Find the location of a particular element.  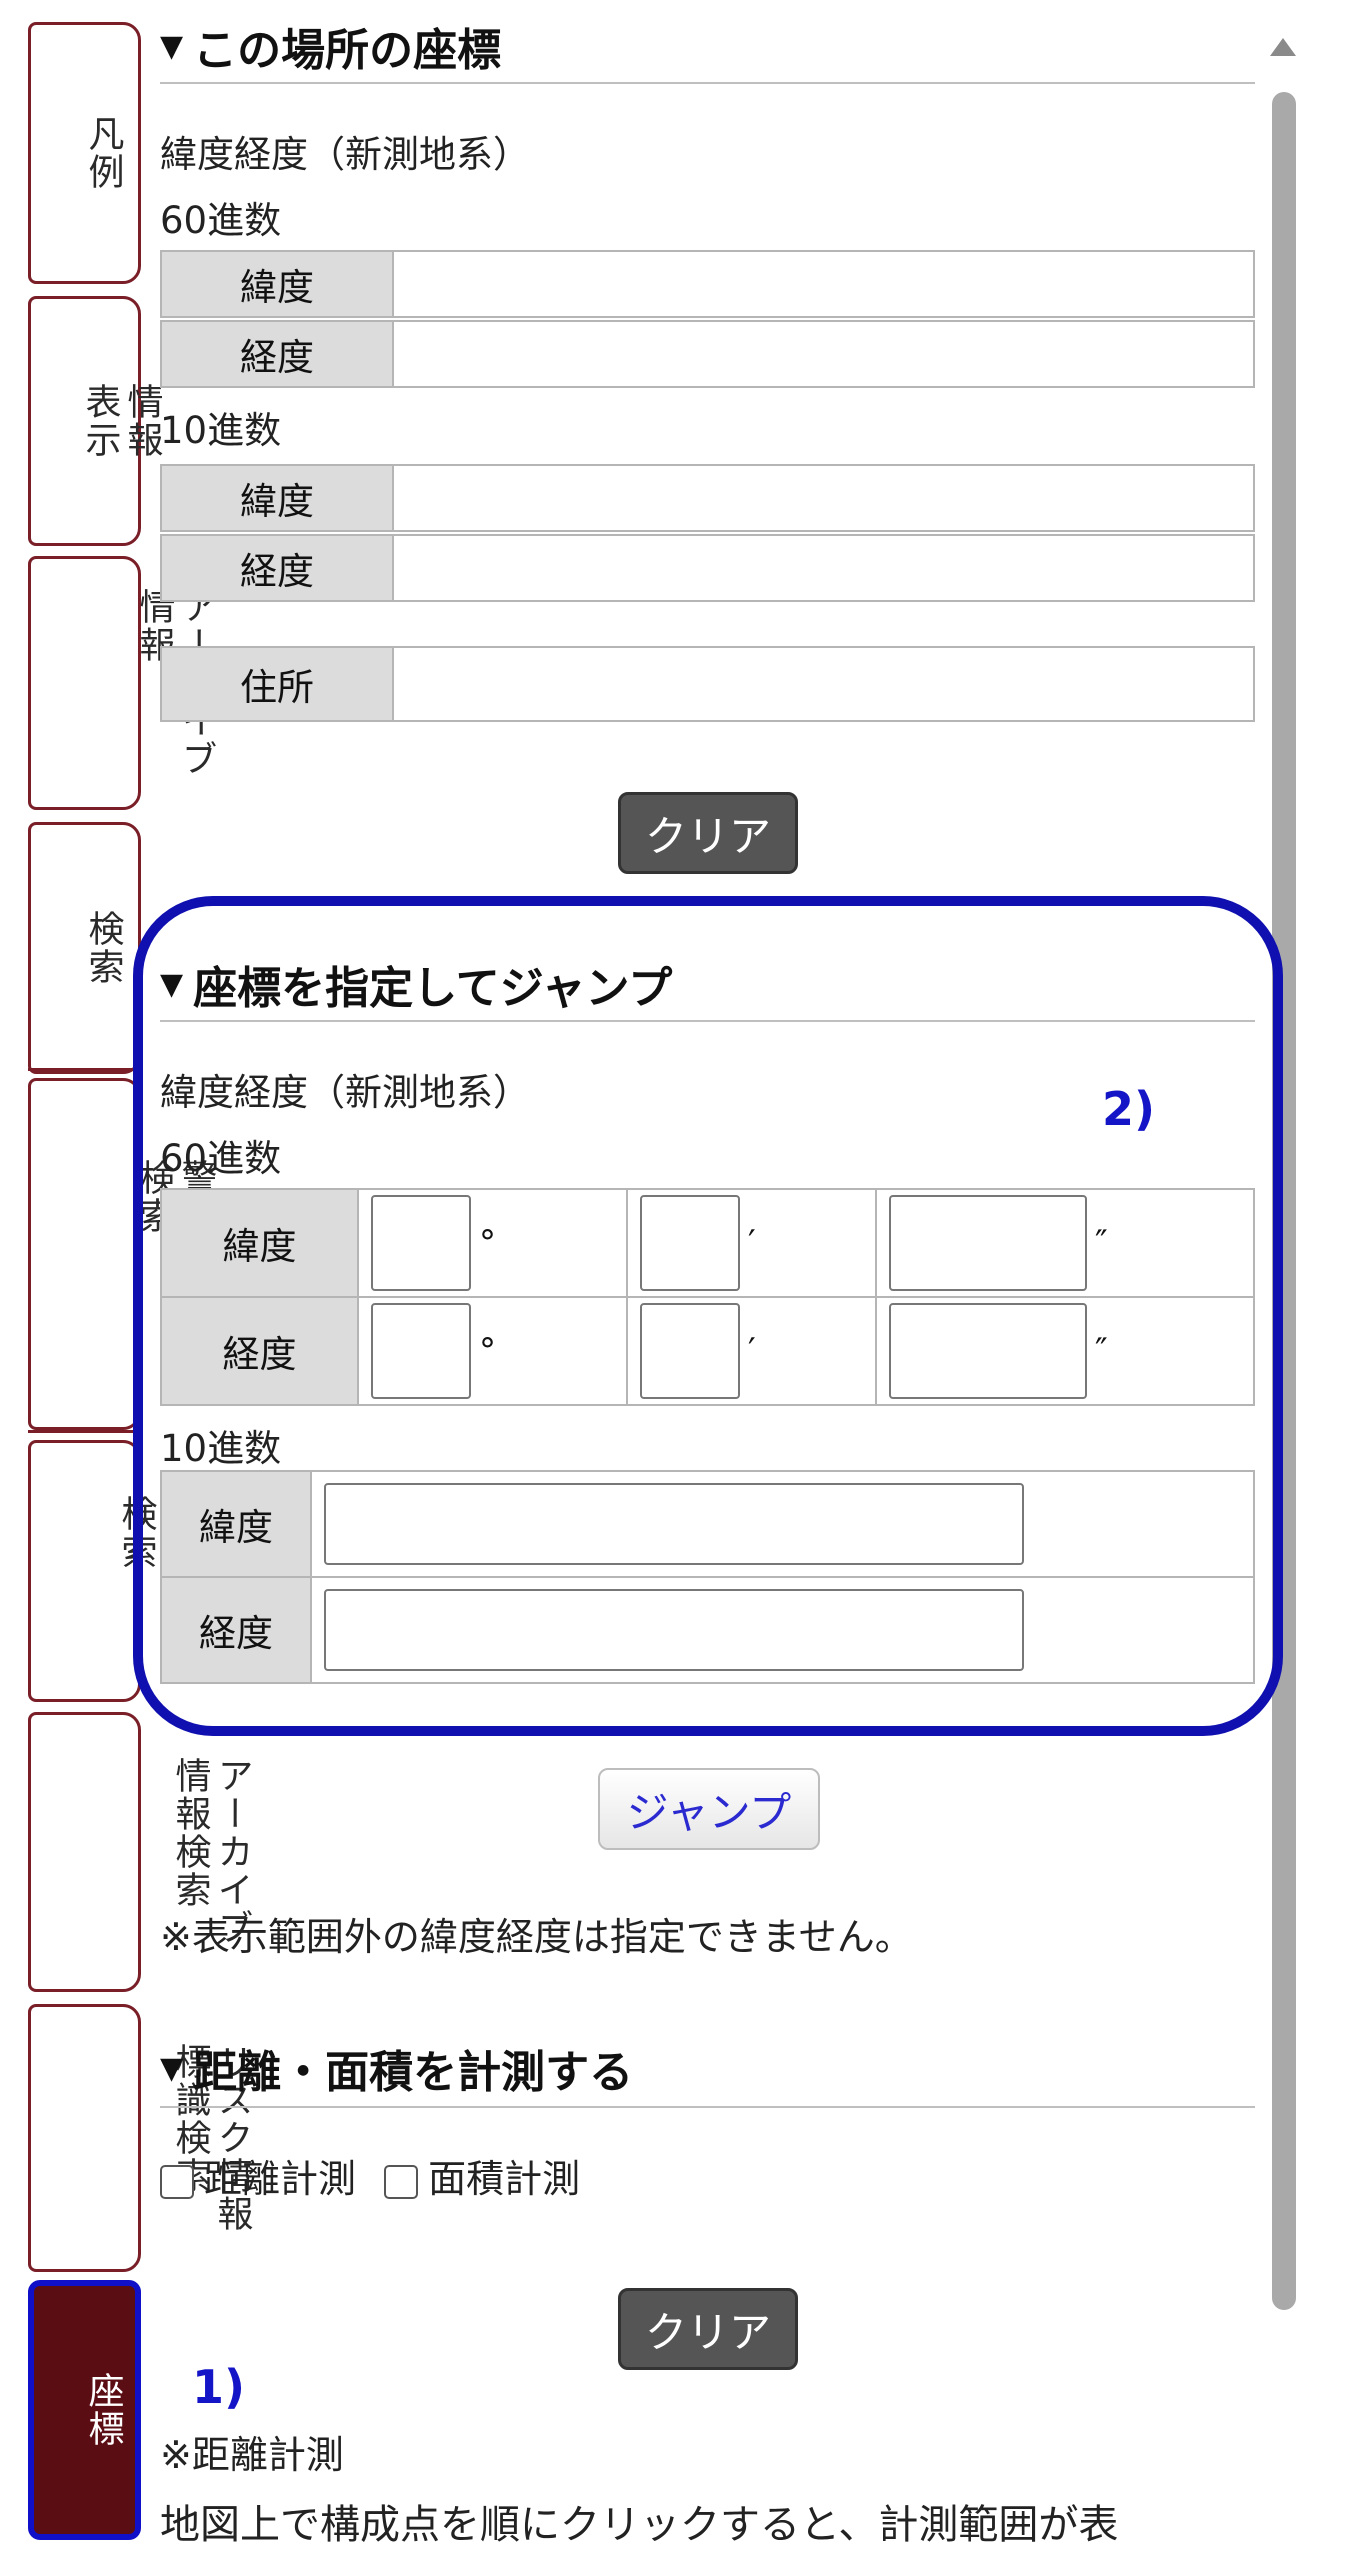

jump-dec-lat-row: 緯度 is located at coordinates (707, 1524).